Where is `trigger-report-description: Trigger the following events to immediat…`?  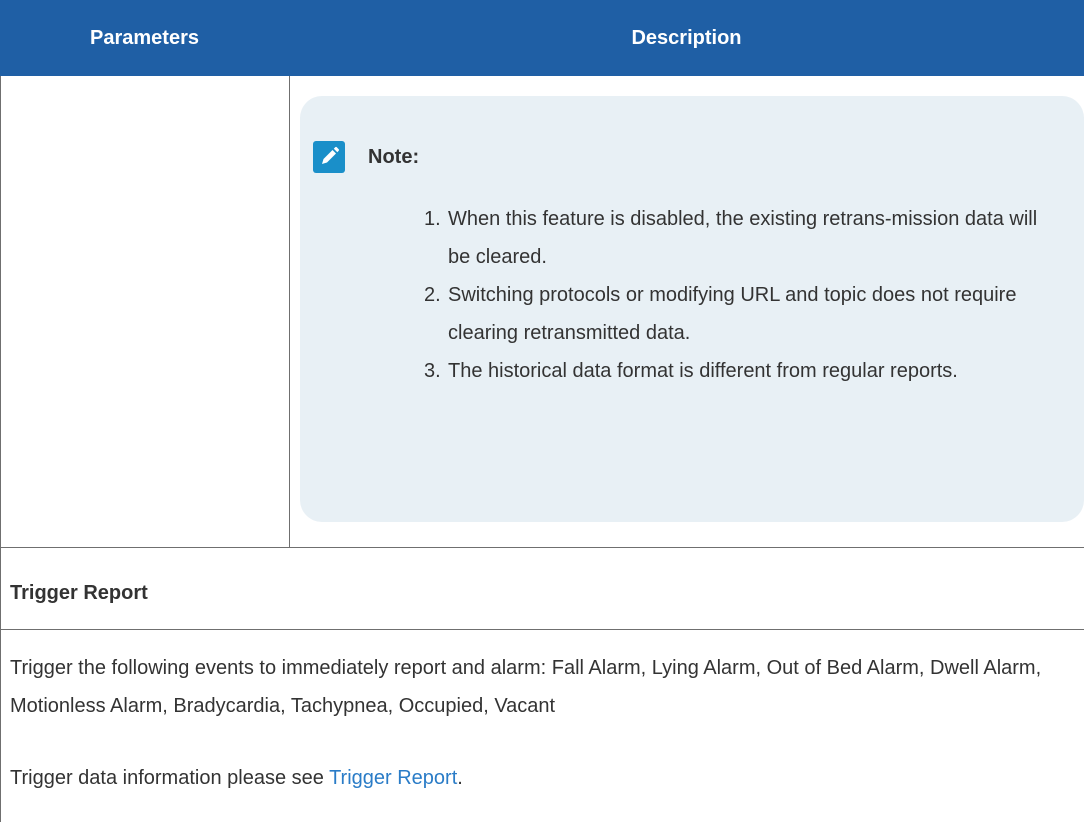 trigger-report-description: Trigger the following events to immediat… is located at coordinates (526, 687).